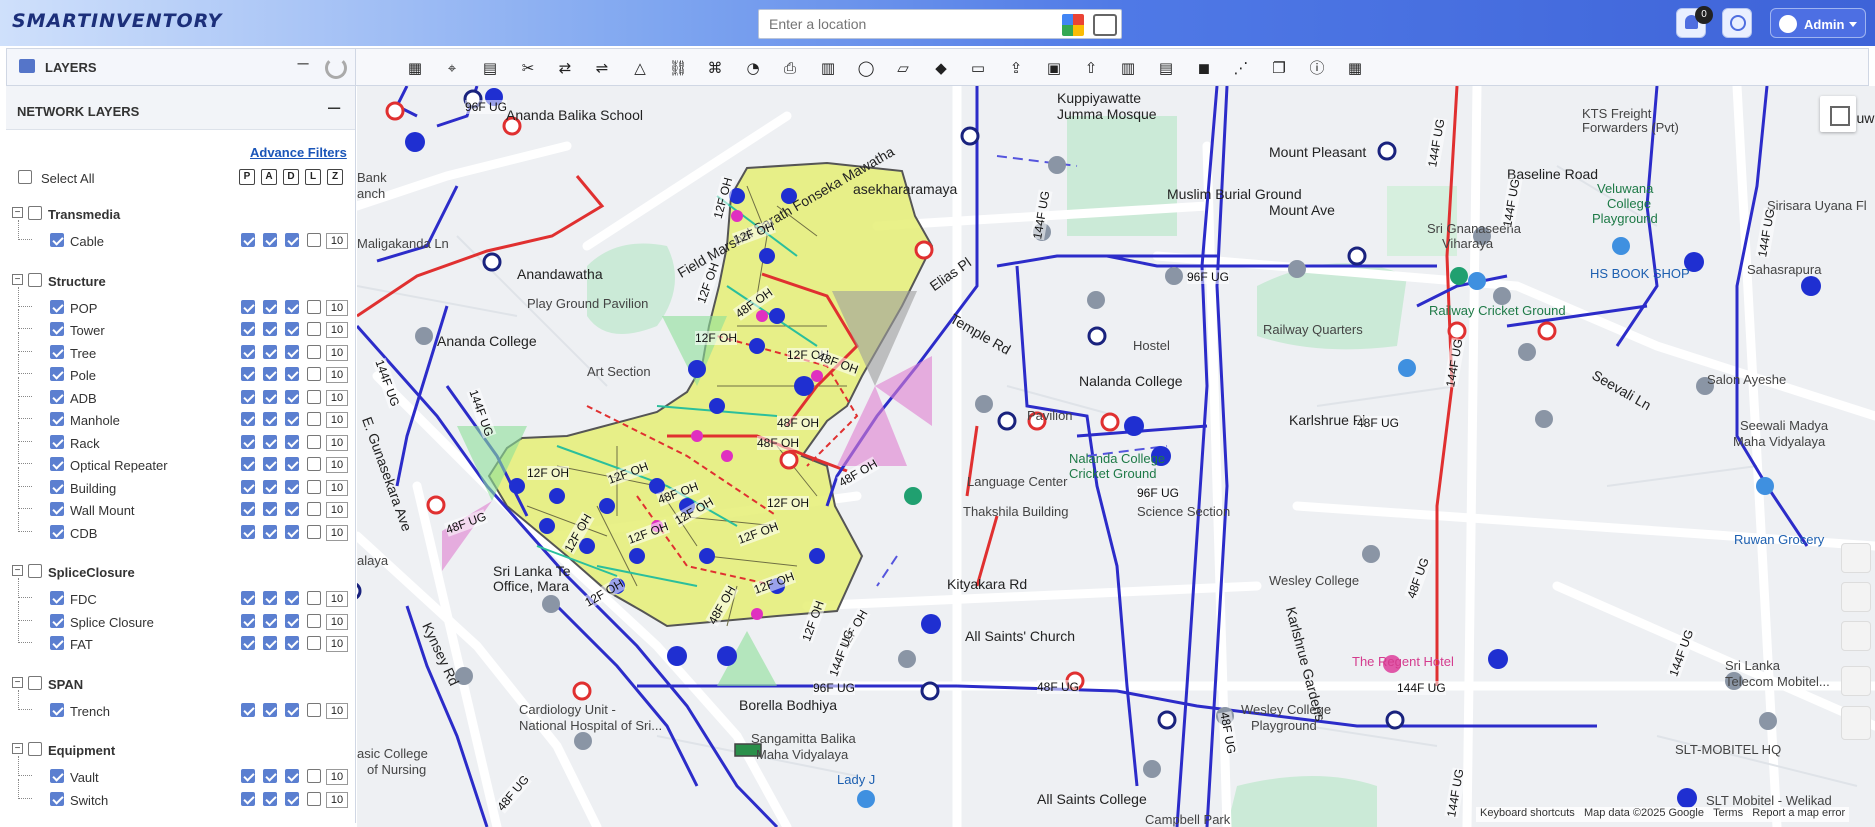 This screenshot has height=827, width=1875. Describe the element at coordinates (1317, 68) in the screenshot. I see `info-icon: ⓘ` at that location.